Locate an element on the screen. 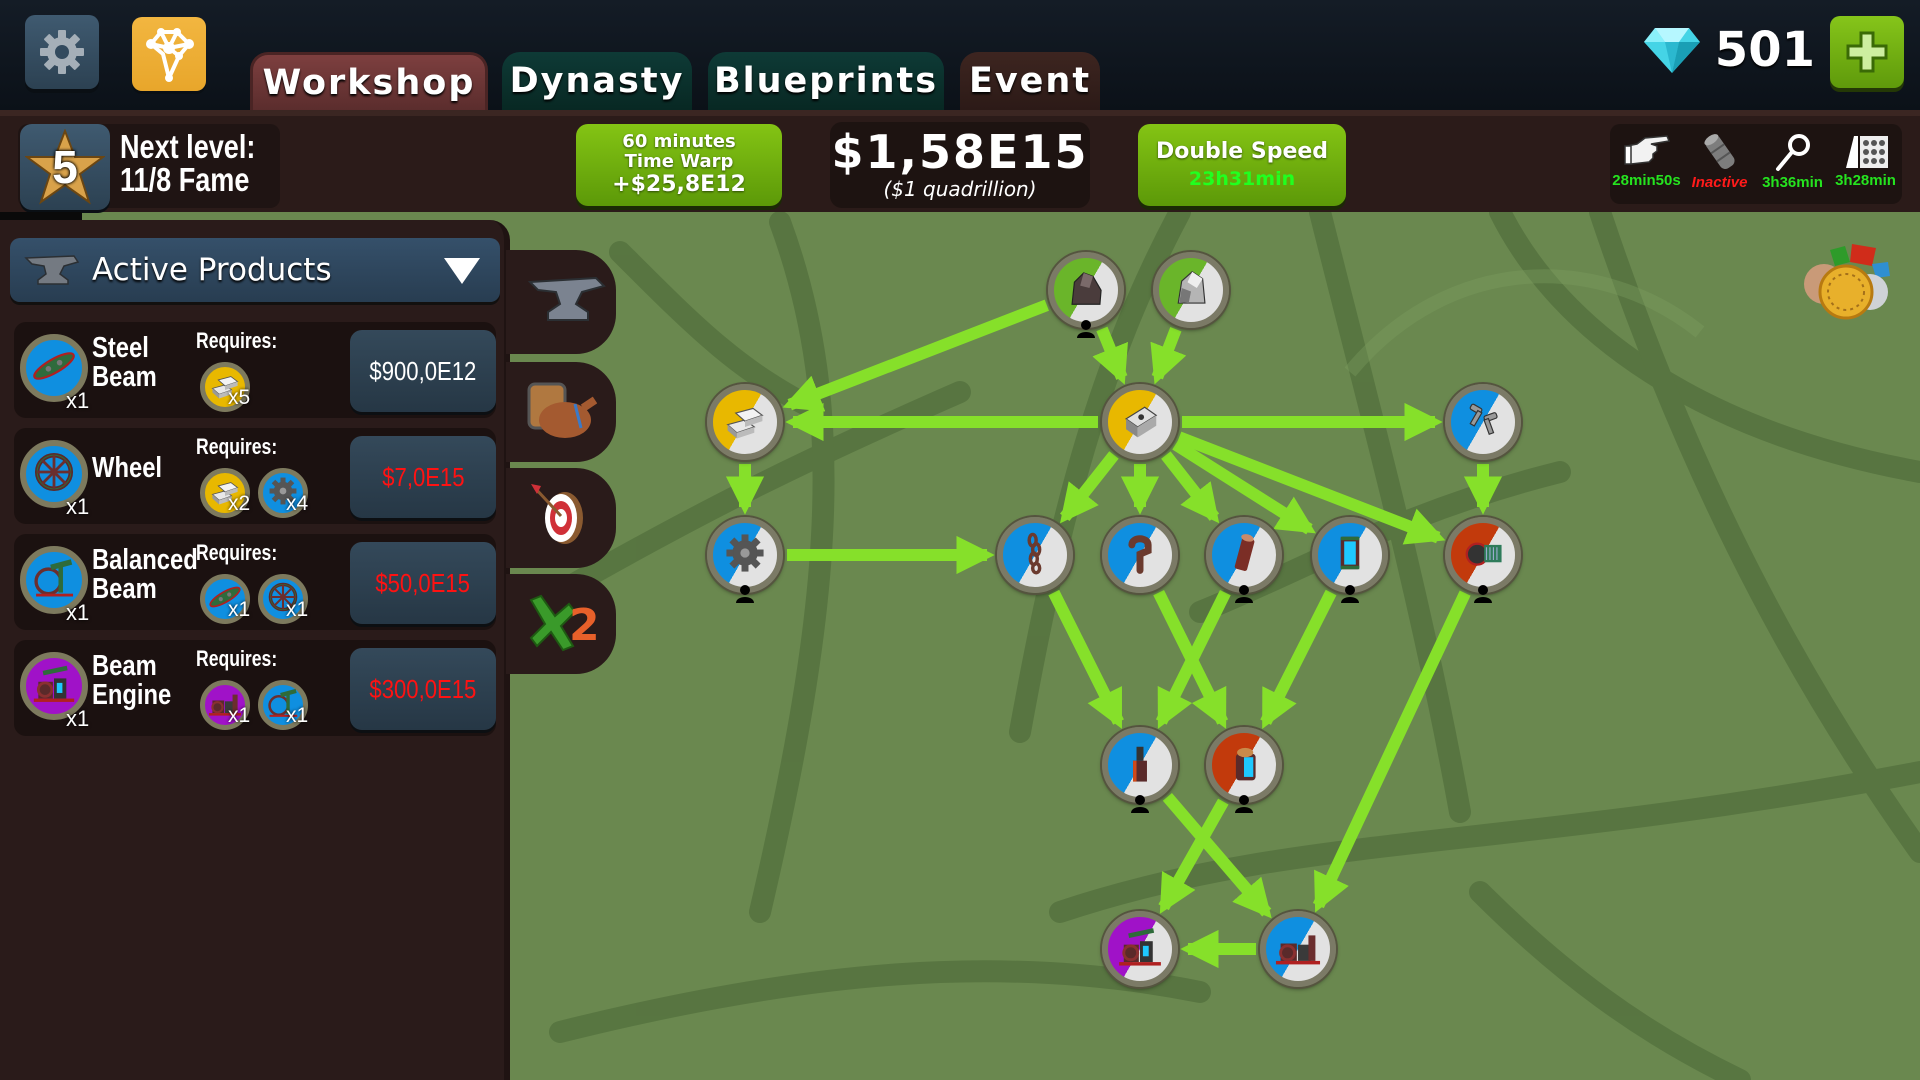 Image resolution: width=1920 pixels, height=1080 pixels. boost-timer: 28min50s is located at coordinates (1646, 180).